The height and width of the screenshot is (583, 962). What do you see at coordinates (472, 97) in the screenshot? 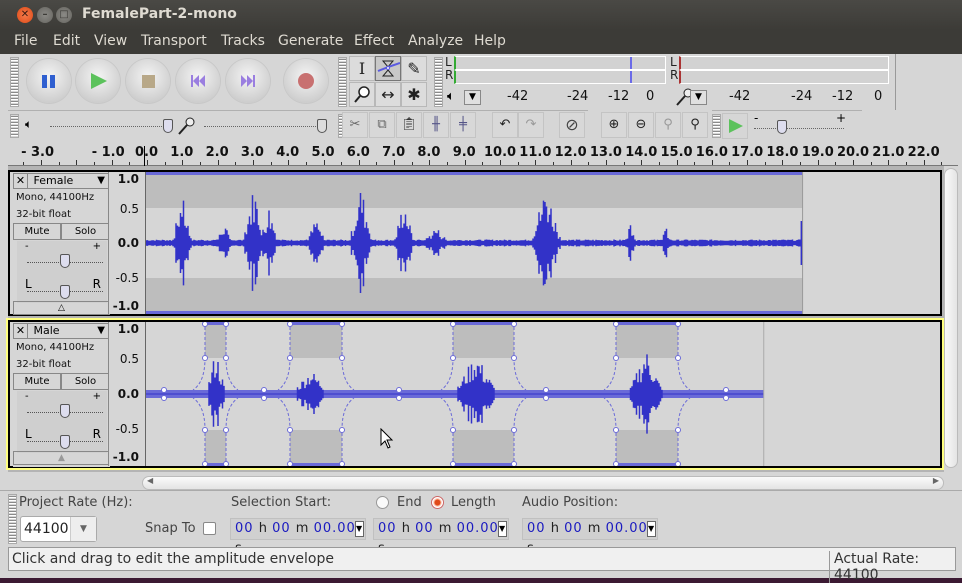
I see `playback-meter-menu-button: ▼` at bounding box center [472, 97].